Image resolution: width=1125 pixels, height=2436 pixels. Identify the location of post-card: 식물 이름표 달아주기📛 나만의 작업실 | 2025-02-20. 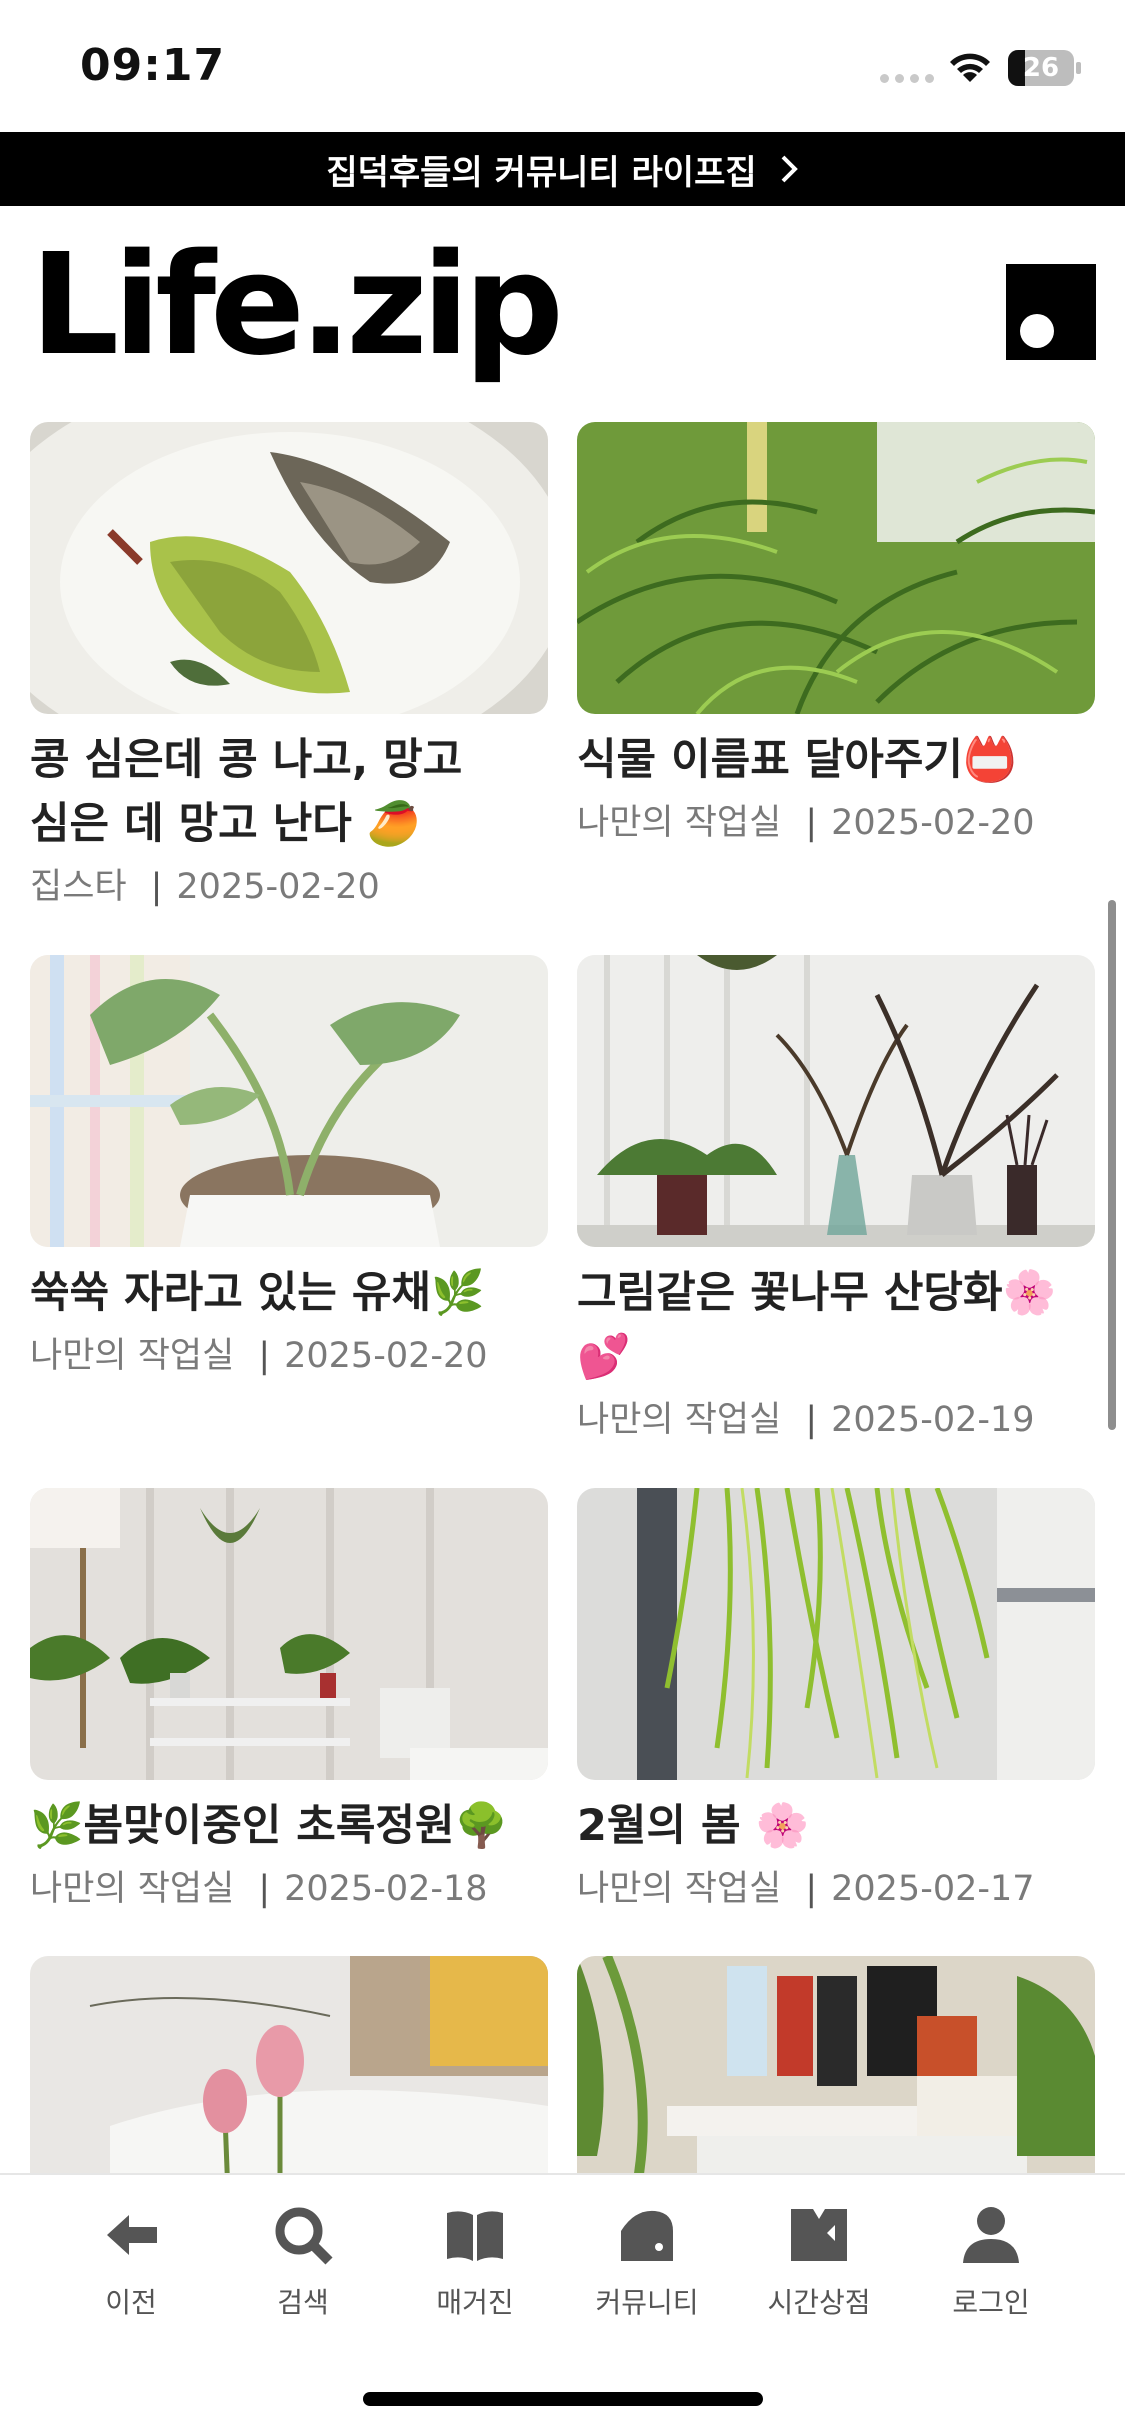
(836, 635).